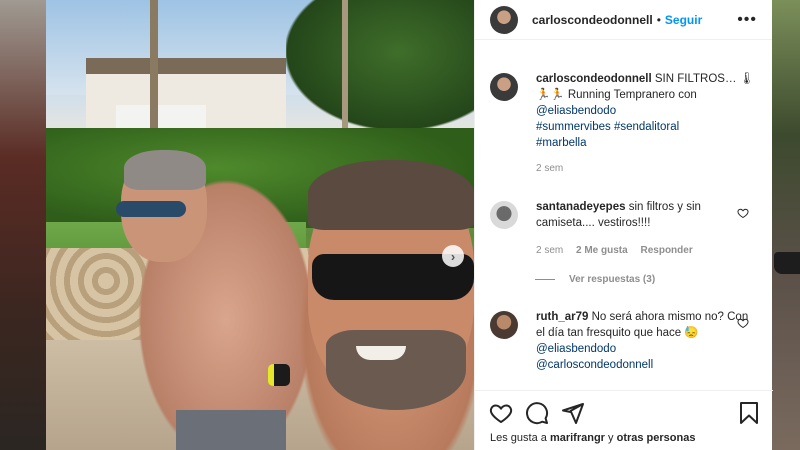 The height and width of the screenshot is (450, 800). I want to click on likes-summary: Les gusta a marifrangr y otras personas, so click(592, 438).